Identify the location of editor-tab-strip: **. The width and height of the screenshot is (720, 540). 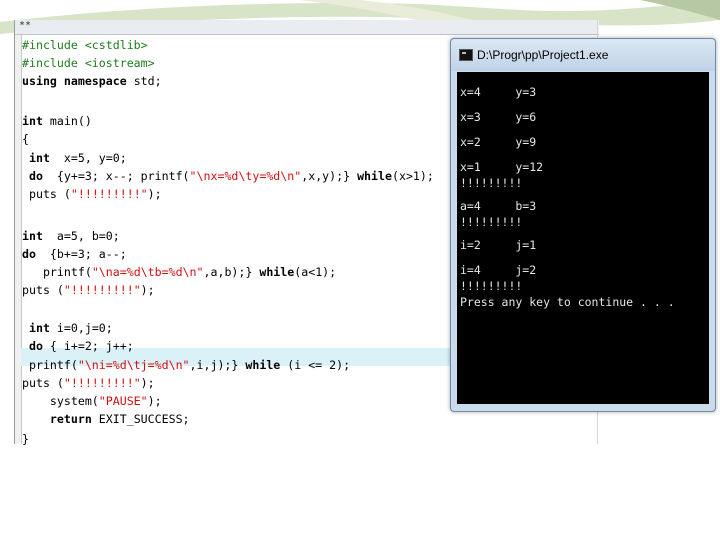
(307, 27).